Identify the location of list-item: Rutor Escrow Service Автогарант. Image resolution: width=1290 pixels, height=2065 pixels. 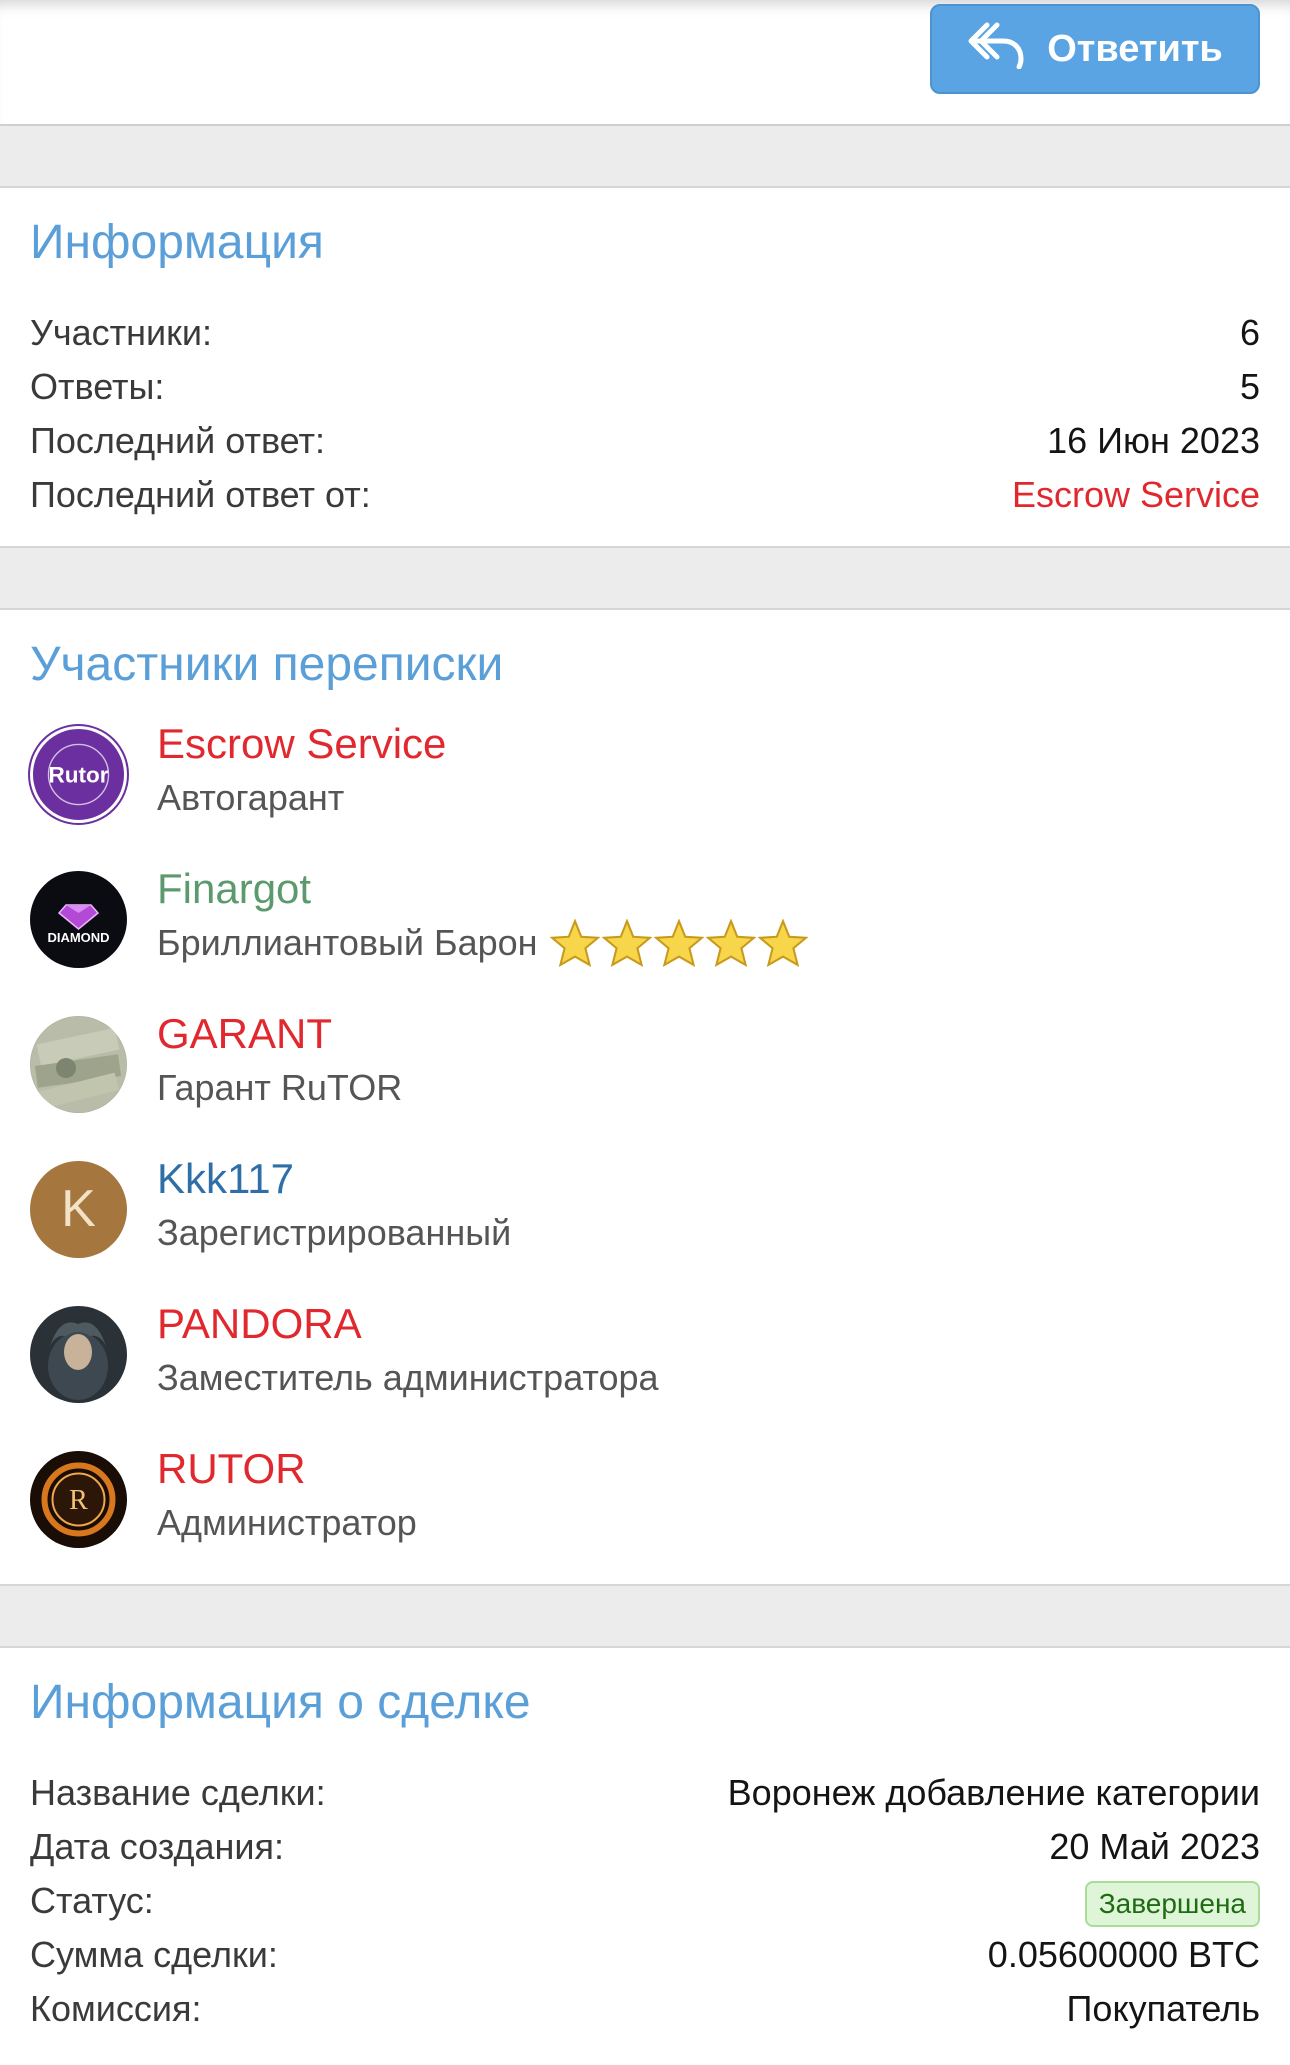
(645, 788).